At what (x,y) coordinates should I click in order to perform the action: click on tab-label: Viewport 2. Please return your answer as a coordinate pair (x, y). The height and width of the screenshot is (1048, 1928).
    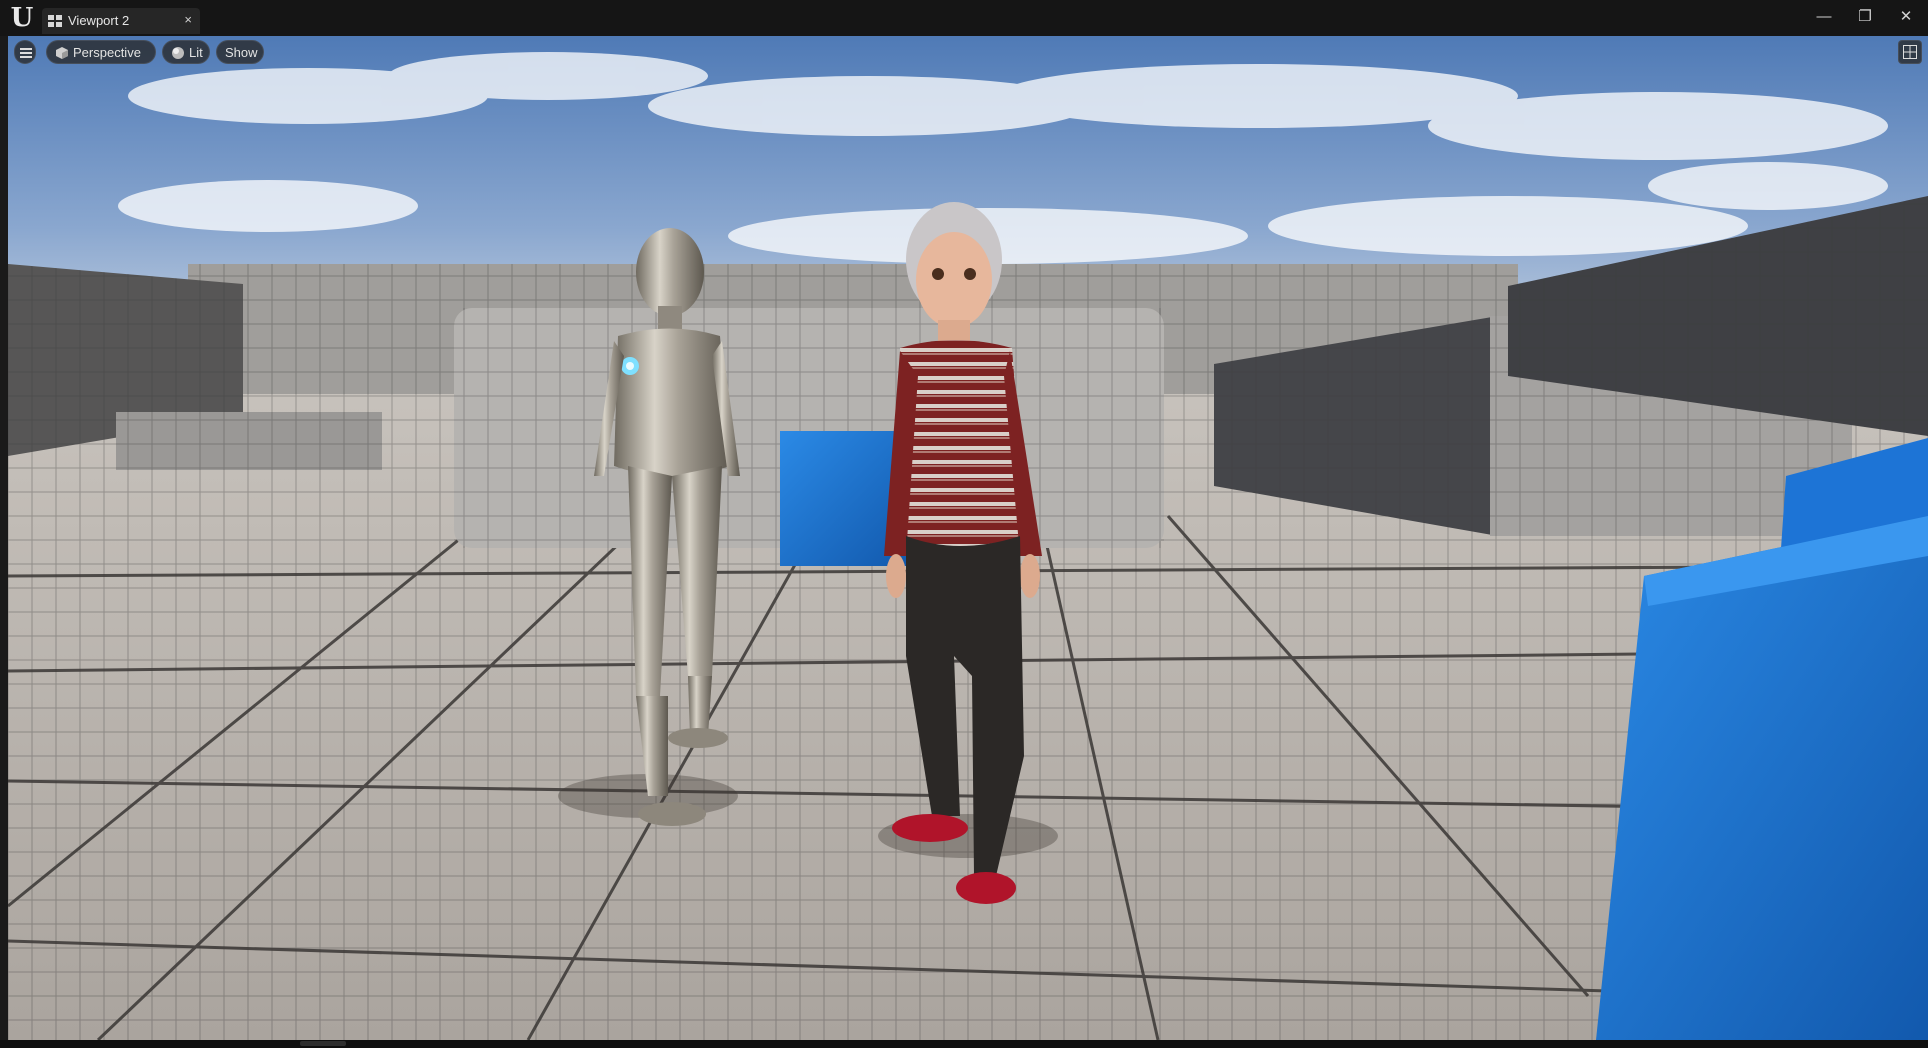
    Looking at the image, I should click on (99, 20).